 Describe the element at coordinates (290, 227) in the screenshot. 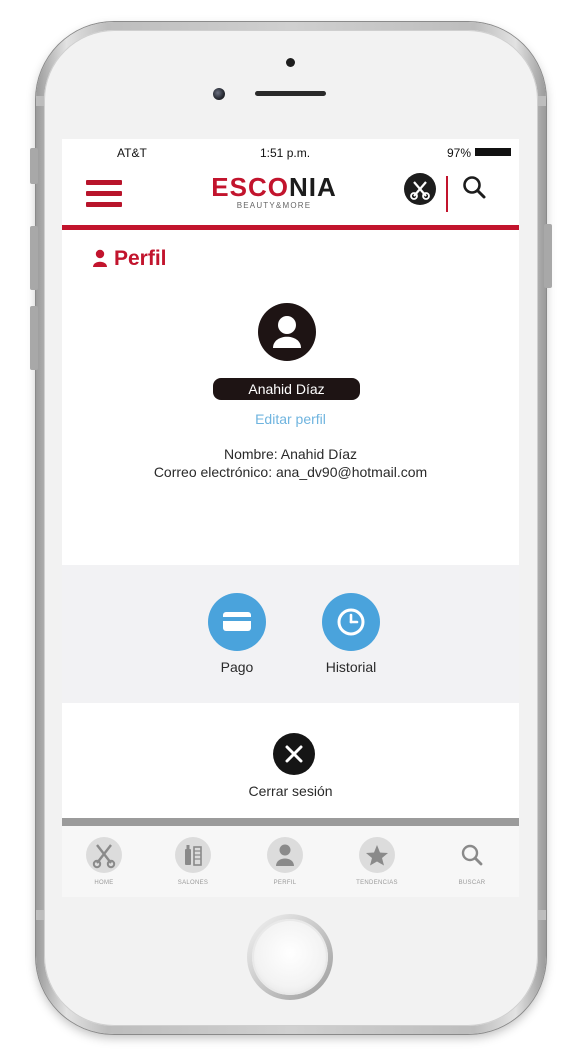

I see `header-underline` at that location.